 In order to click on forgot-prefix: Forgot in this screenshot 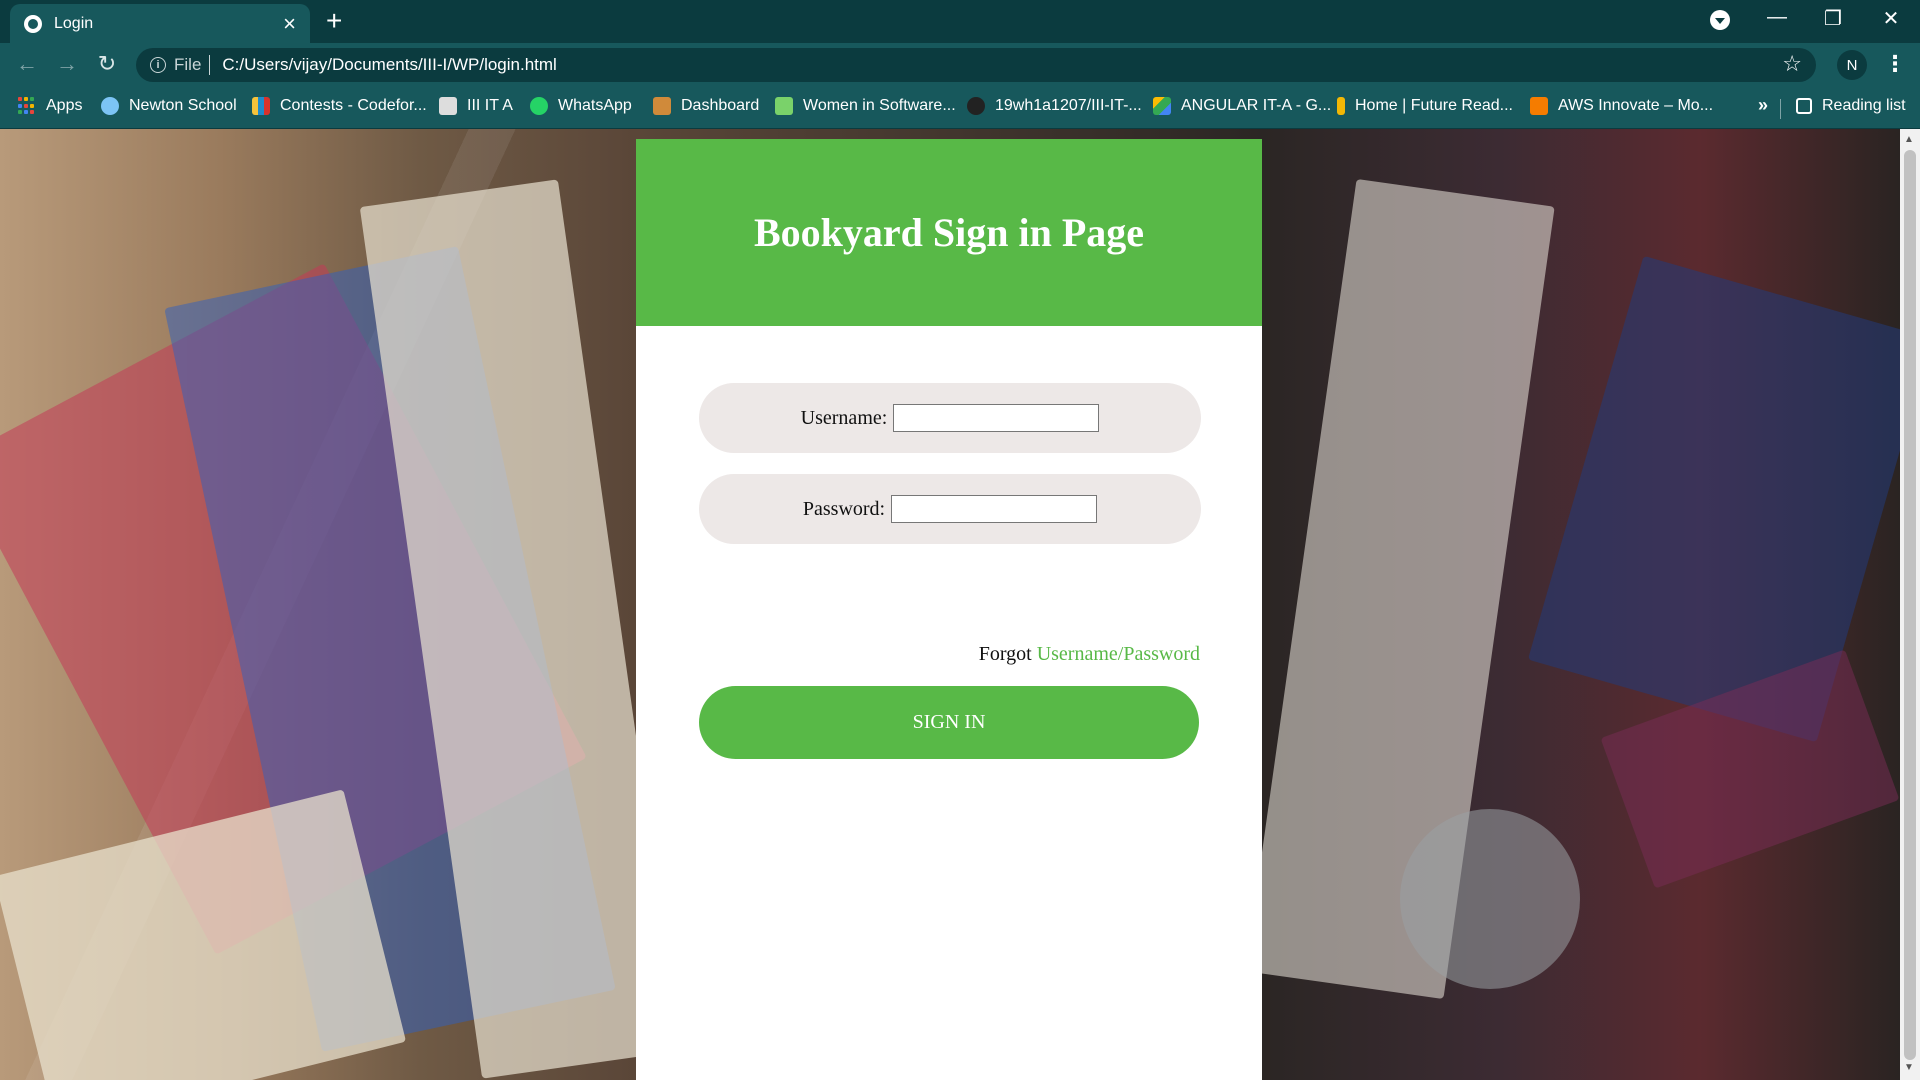, I will do `click(1005, 654)`.